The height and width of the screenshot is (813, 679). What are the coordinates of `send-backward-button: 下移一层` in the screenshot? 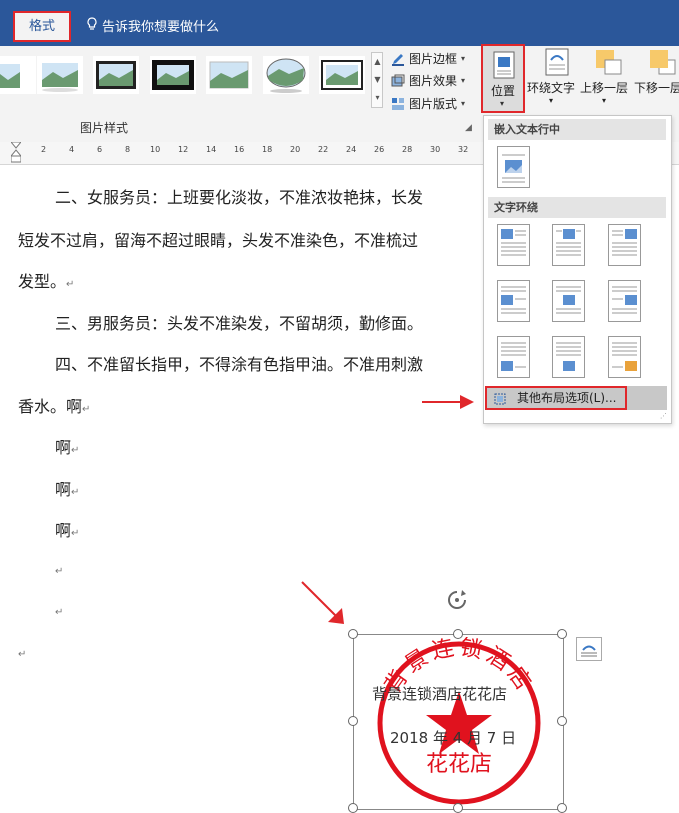 It's located at (655, 72).